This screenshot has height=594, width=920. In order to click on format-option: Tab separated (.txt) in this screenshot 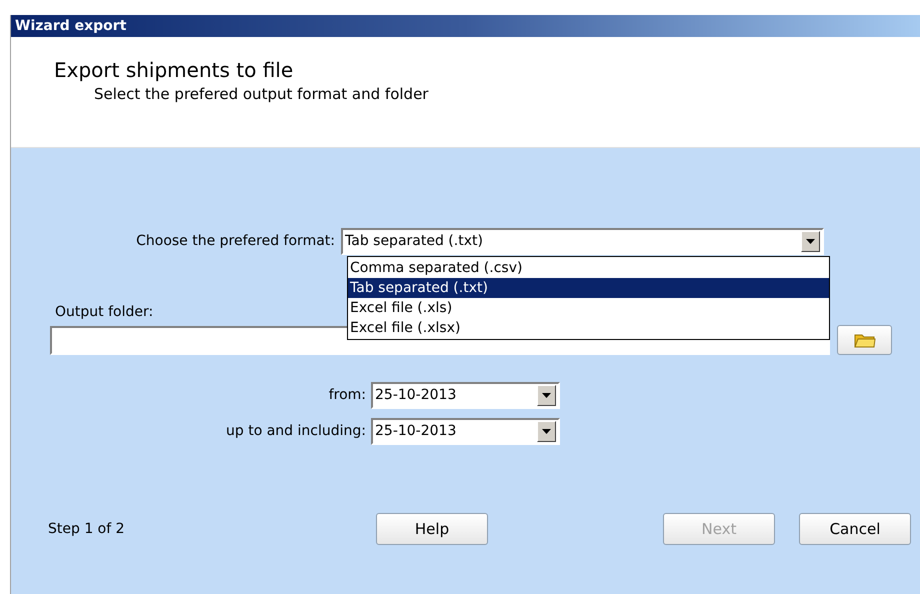, I will do `click(588, 288)`.